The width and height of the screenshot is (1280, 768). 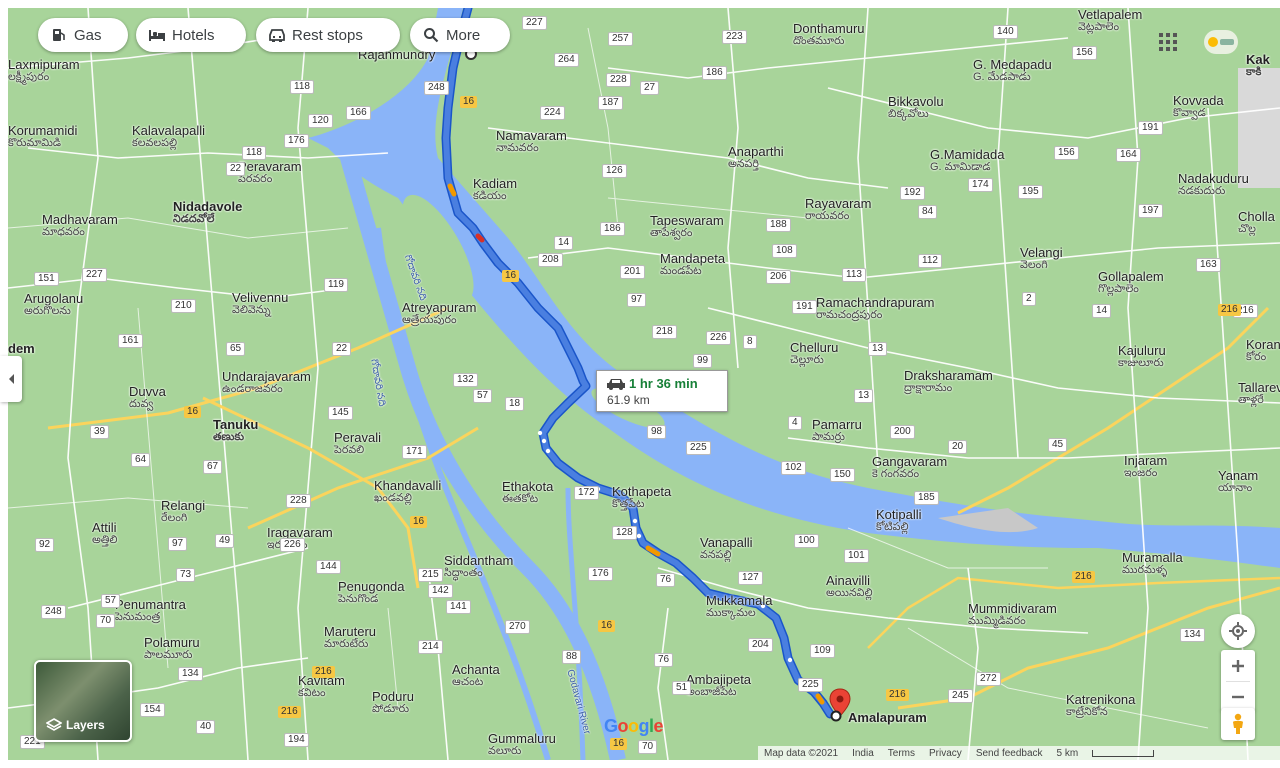 What do you see at coordinates (371, 593) in the screenshot?
I see `place-label-penugonda: Penugonda పెనుగొండ` at bounding box center [371, 593].